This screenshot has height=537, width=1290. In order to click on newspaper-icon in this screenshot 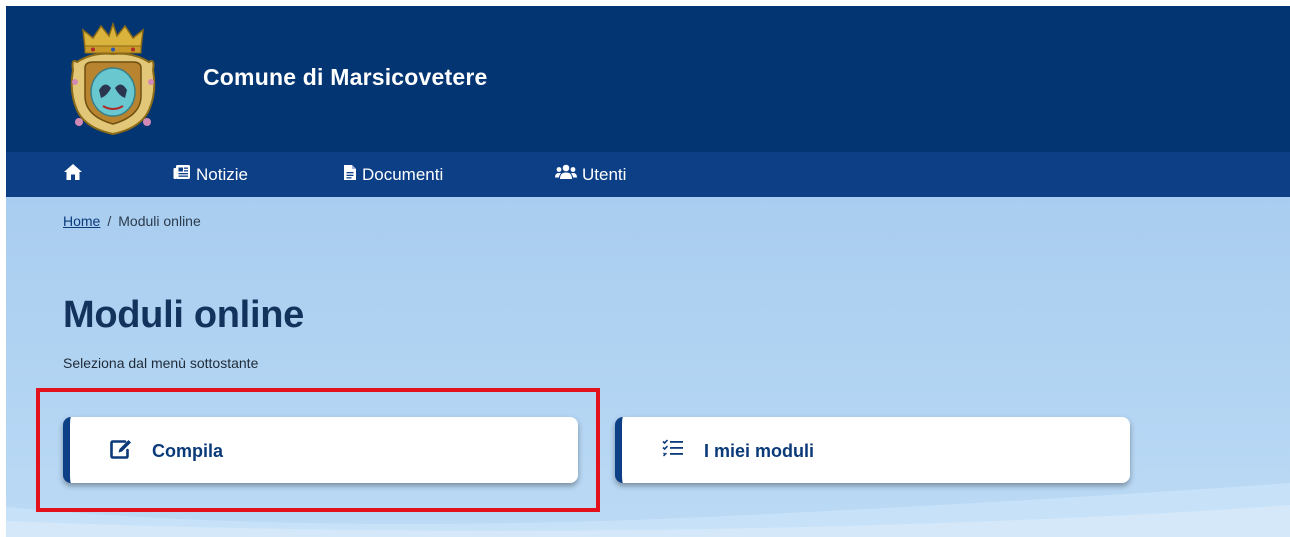, I will do `click(184, 174)`.